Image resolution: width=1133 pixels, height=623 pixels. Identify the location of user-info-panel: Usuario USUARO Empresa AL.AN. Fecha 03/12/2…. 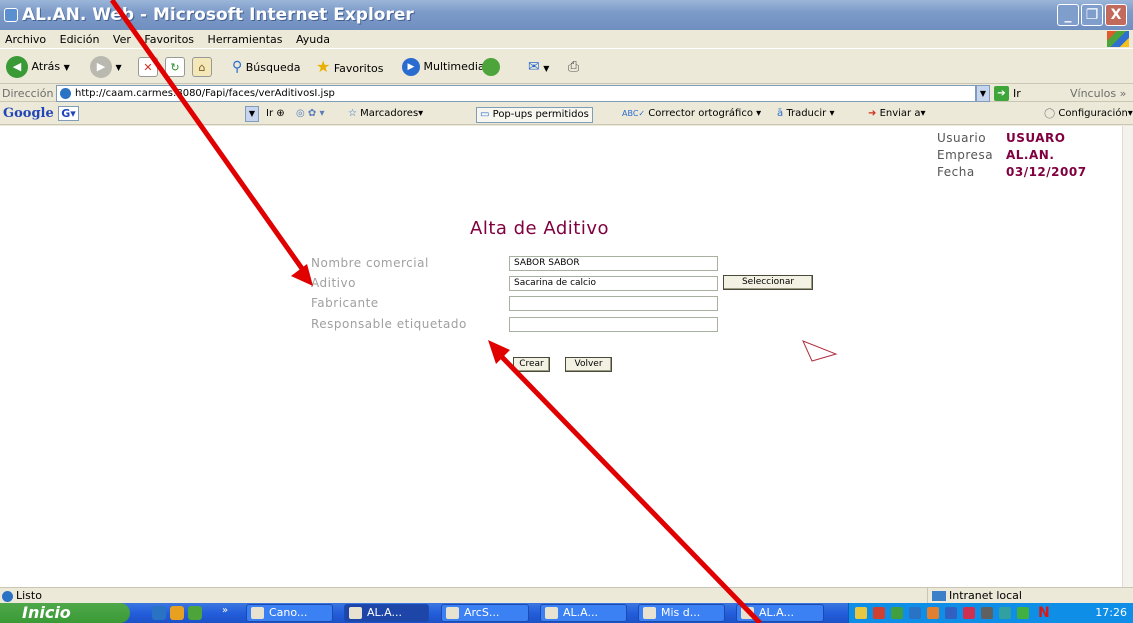
(1012, 155).